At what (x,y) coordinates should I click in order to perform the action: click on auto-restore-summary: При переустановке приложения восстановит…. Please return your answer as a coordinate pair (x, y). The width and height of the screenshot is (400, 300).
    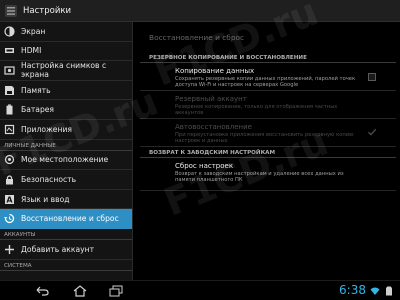
    Looking at the image, I should click on (264, 138).